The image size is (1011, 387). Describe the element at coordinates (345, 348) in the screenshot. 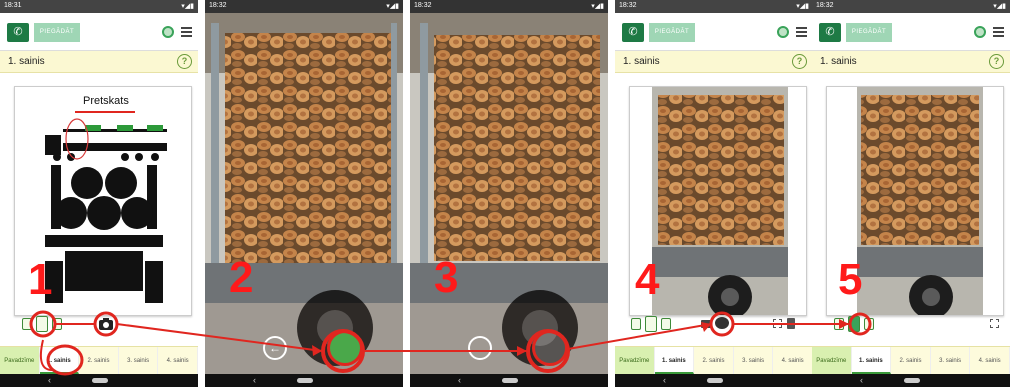

I see `shutter-icon` at that location.